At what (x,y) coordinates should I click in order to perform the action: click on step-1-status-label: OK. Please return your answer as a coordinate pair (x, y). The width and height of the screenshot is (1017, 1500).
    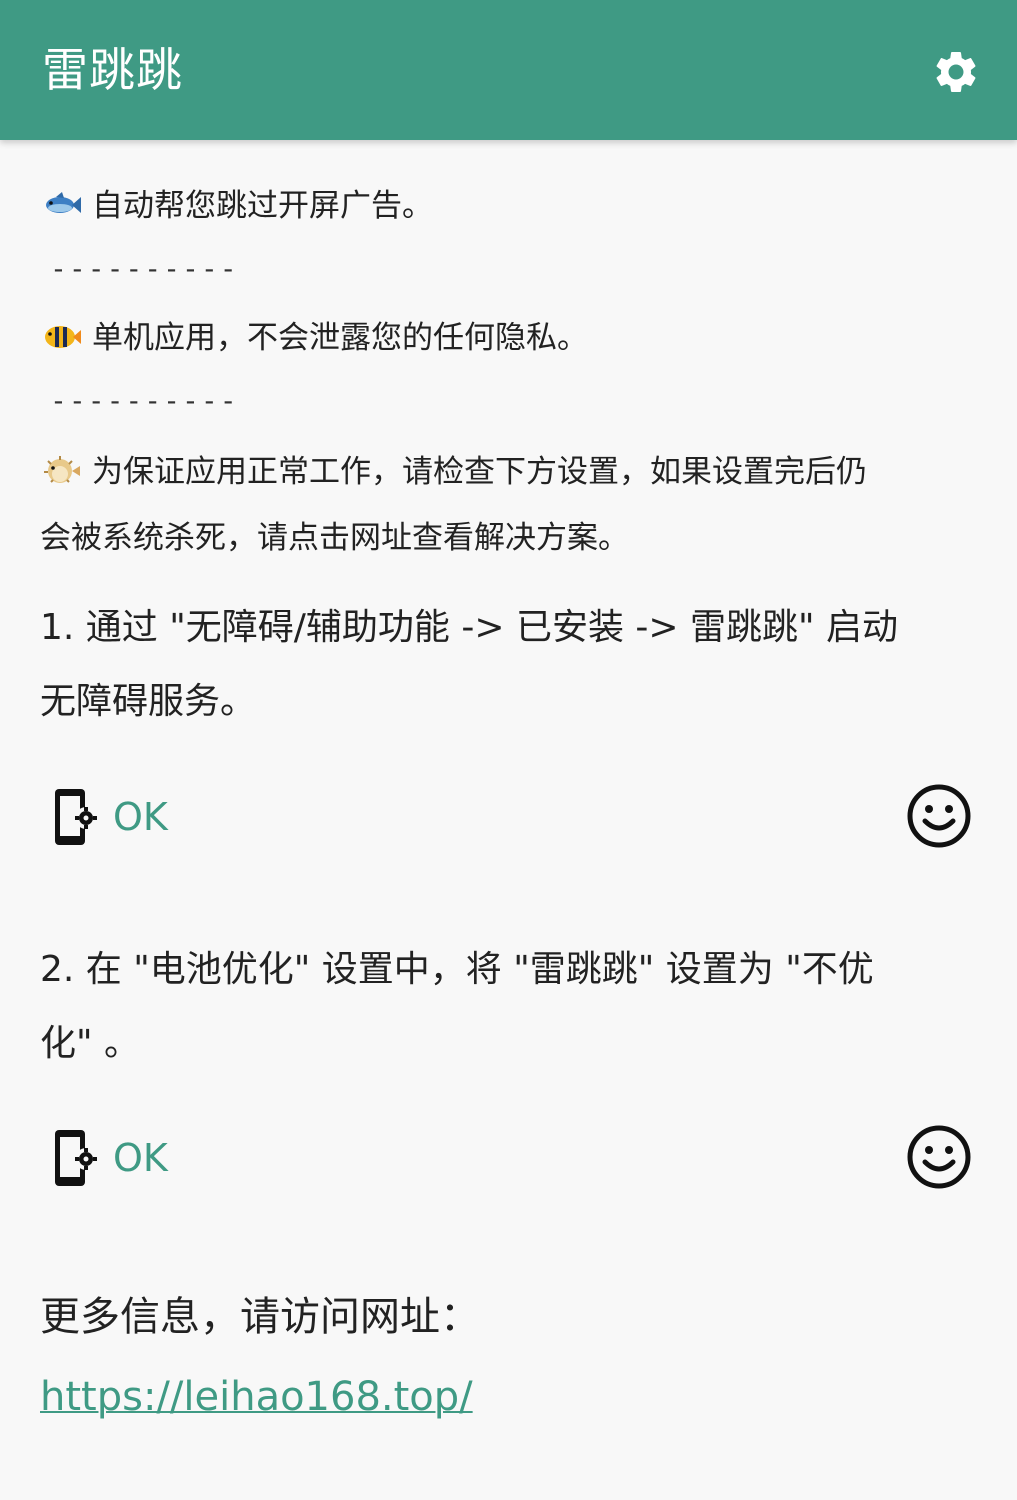
    Looking at the image, I should click on (140, 817).